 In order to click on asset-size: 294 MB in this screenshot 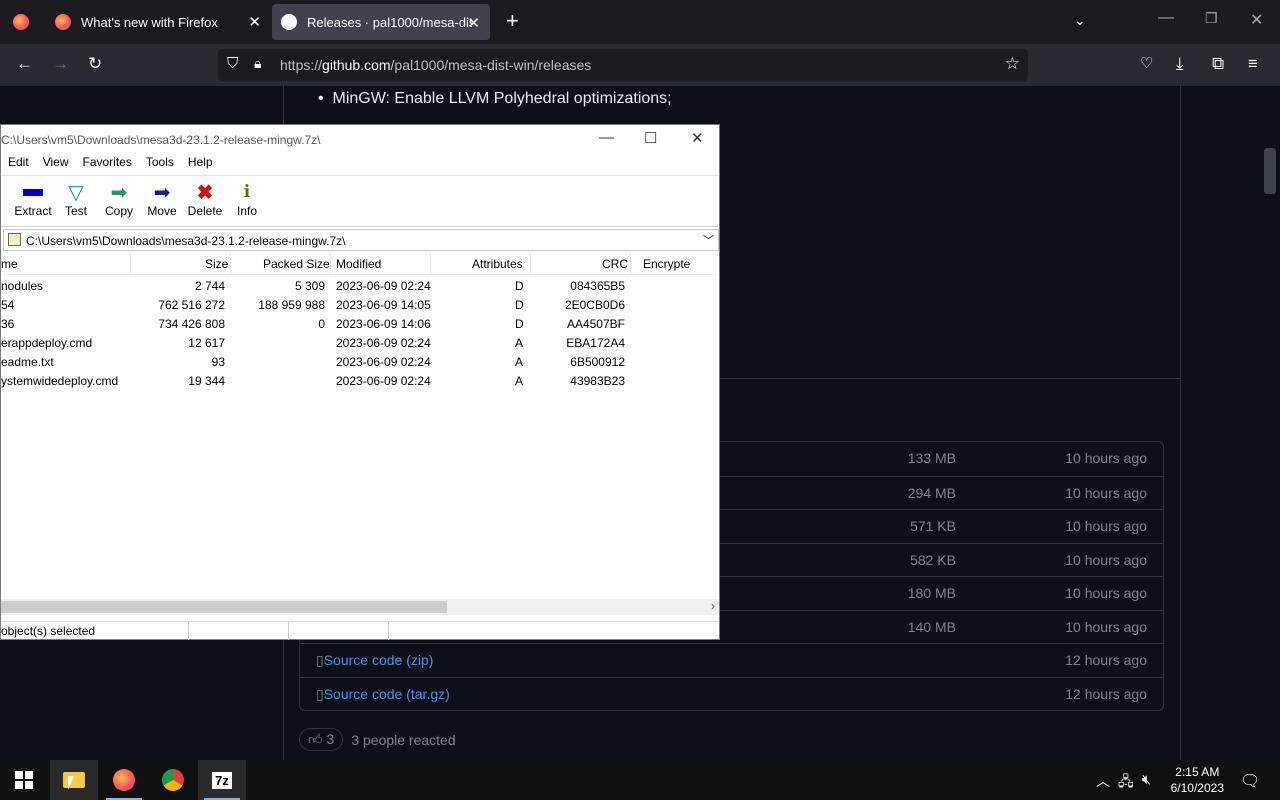, I will do `click(931, 493)`.